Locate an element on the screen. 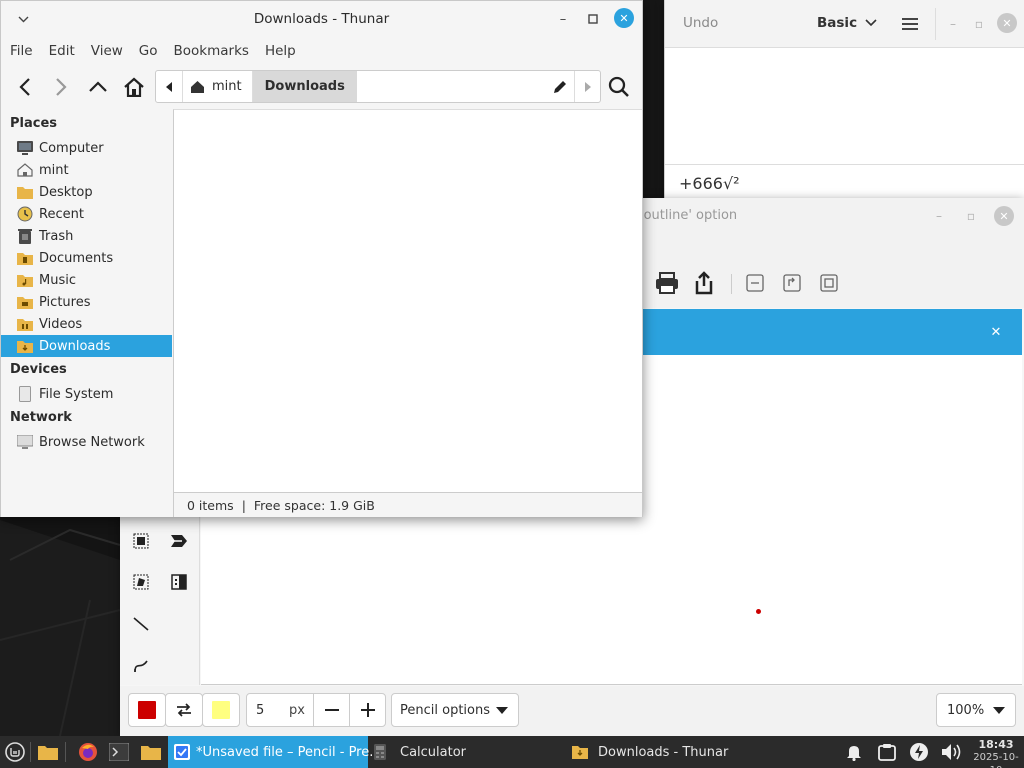  task-thunar: Downloads - Thunar is located at coordinates (670, 752).